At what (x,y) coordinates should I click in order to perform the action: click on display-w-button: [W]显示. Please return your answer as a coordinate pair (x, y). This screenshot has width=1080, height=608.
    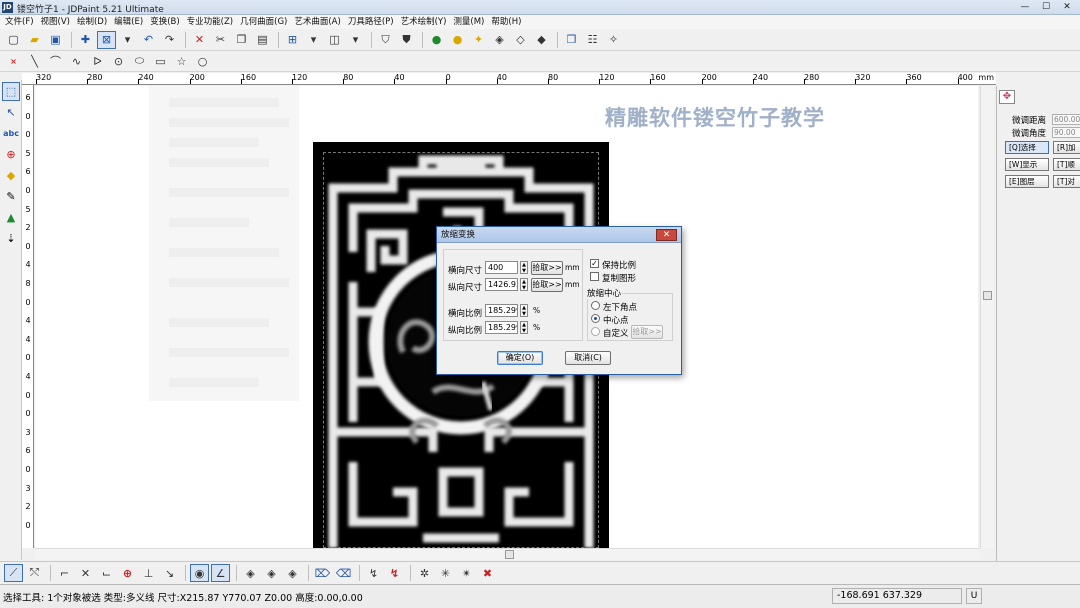
    Looking at the image, I should click on (1027, 164).